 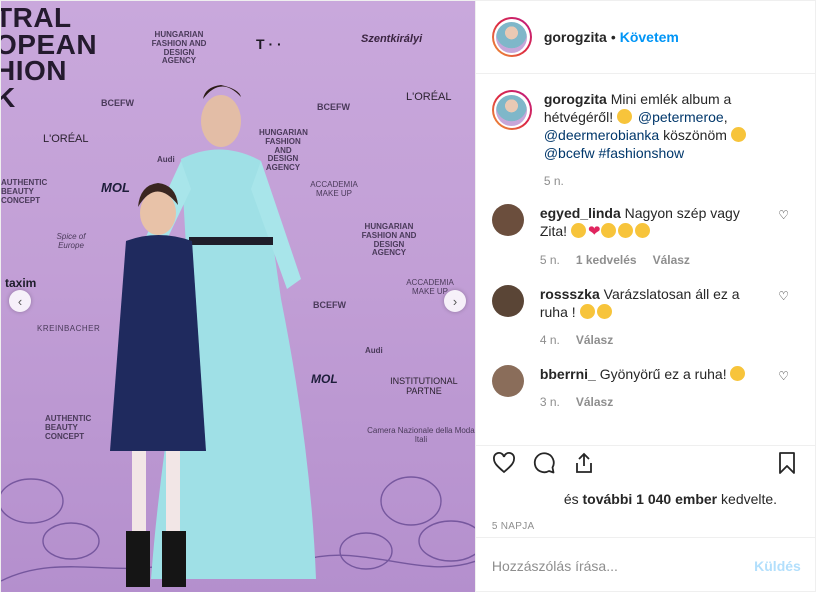 I want to click on backdrop-logo-audi-2: Audi, so click(x=374, y=350).